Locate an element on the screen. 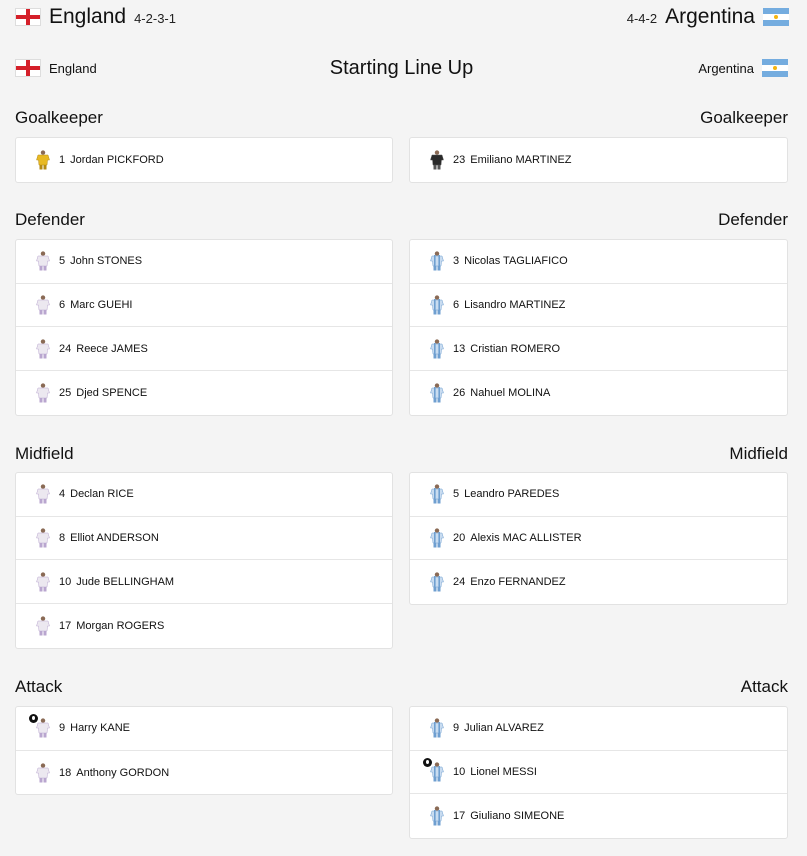 This screenshot has width=807, height=856. player-row: 23 Emiliano MARTINEZ is located at coordinates (598, 160).